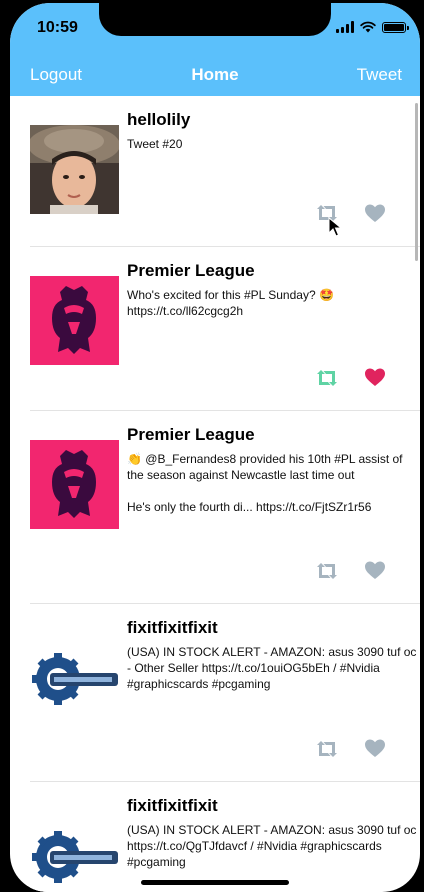 This screenshot has width=424, height=892. What do you see at coordinates (215, 882) in the screenshot?
I see `home-indicator` at bounding box center [215, 882].